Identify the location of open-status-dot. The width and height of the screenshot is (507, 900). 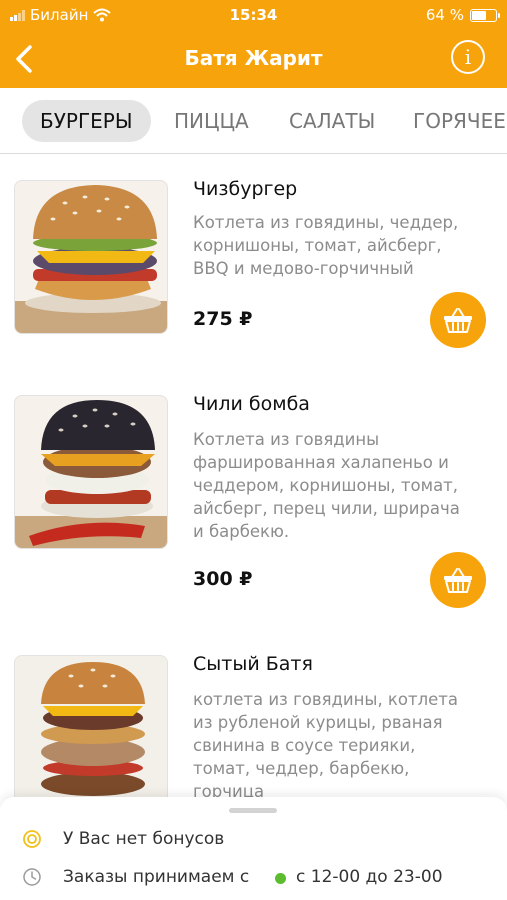
(280, 878).